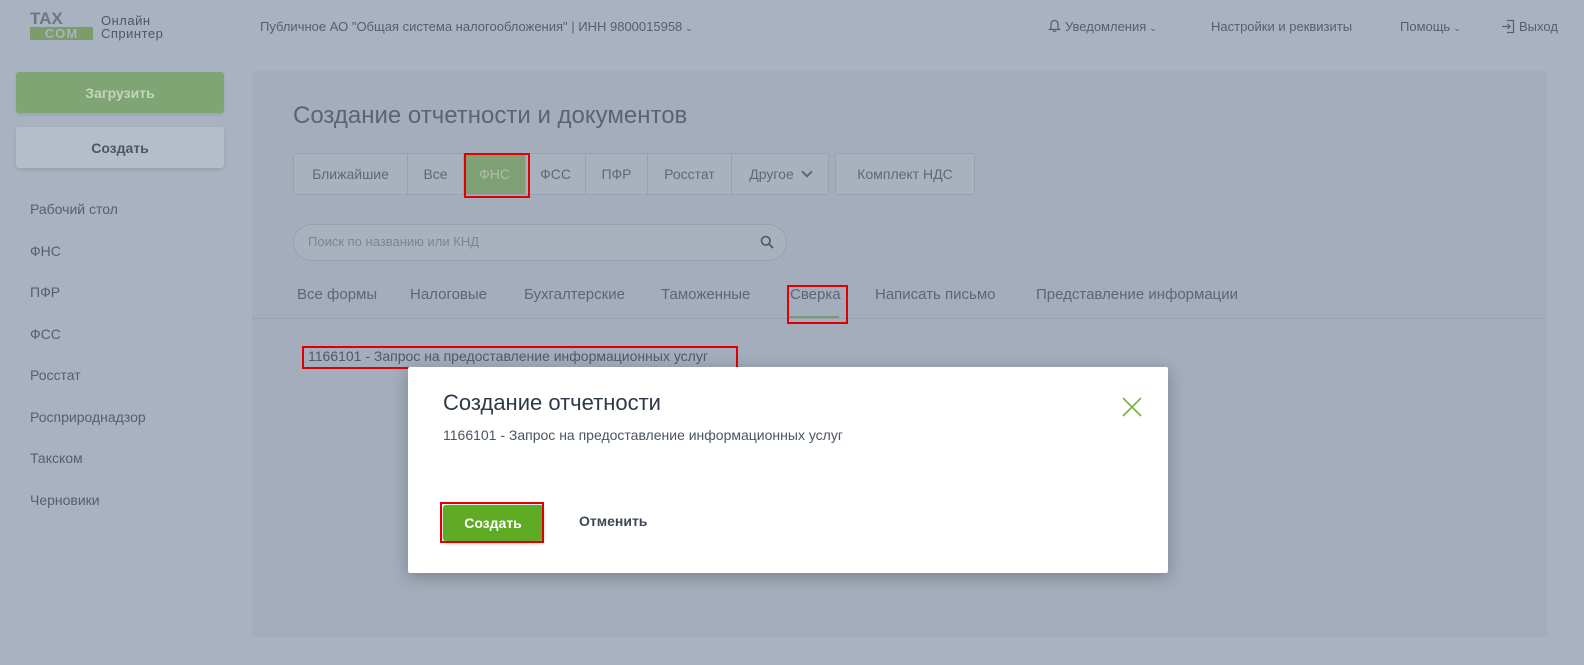 This screenshot has height=665, width=1584. Describe the element at coordinates (436, 174) in the screenshot. I see `tab-all: Все` at that location.